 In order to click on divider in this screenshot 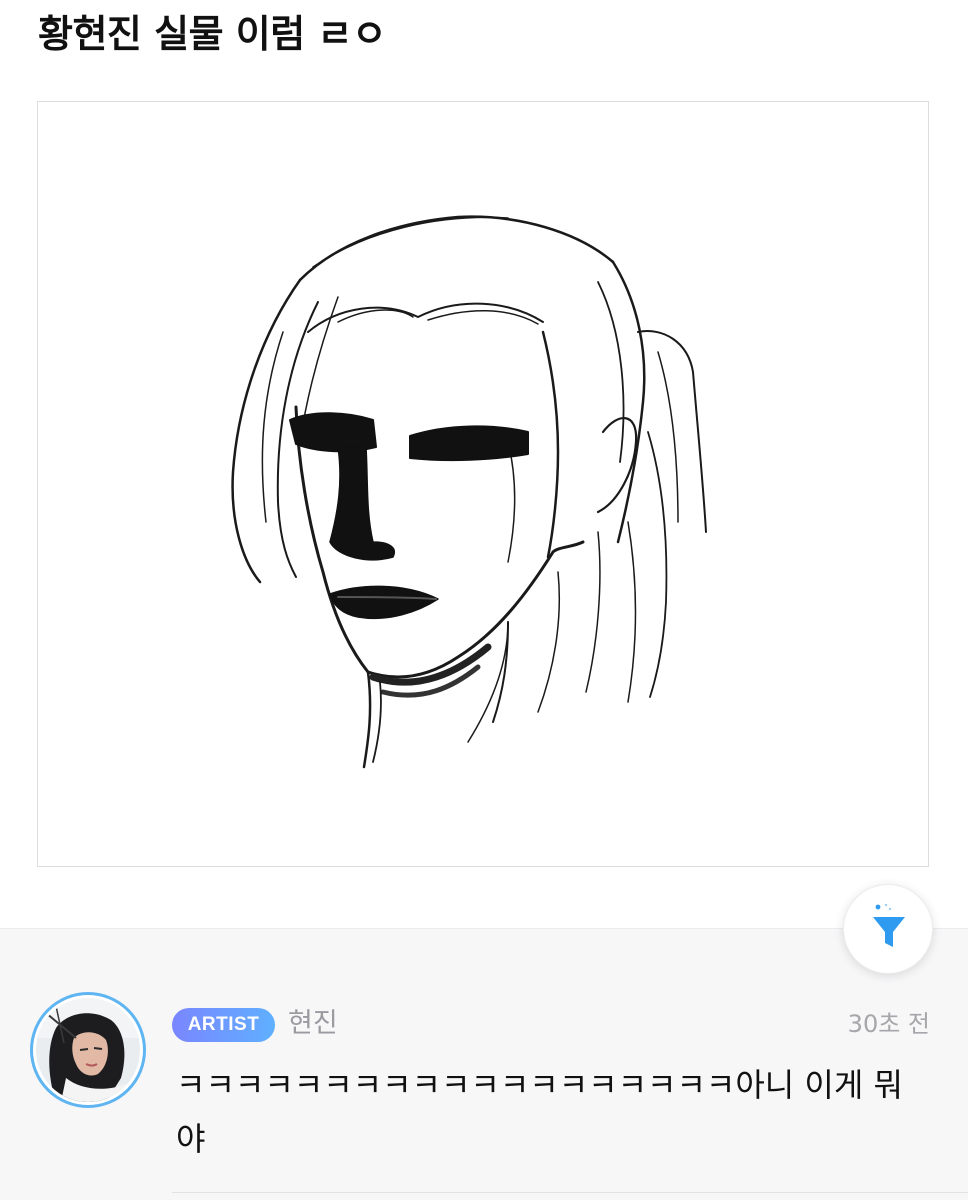, I will do `click(570, 1192)`.